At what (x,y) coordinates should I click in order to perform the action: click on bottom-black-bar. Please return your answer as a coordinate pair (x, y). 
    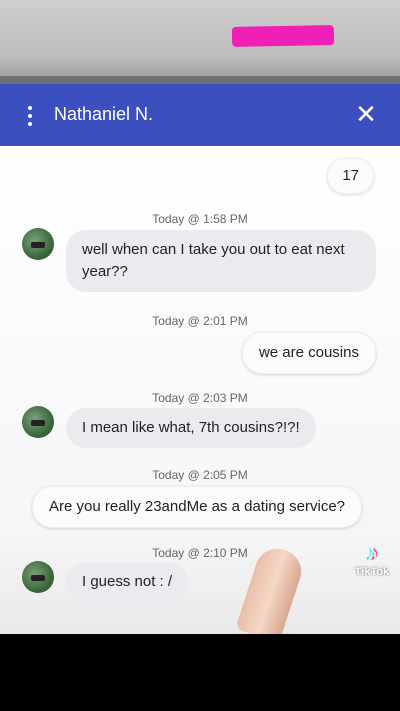
    Looking at the image, I should click on (200, 672).